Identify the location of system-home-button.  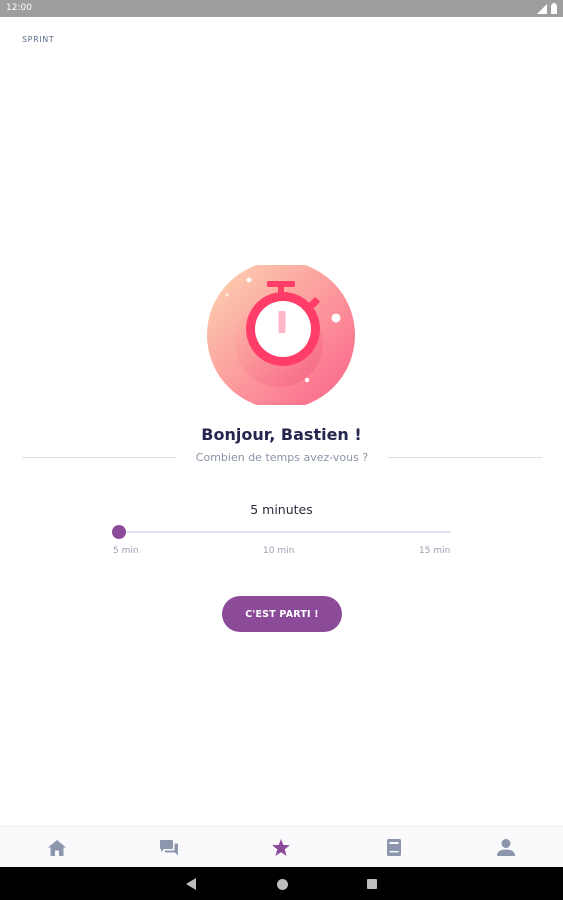
(282, 884).